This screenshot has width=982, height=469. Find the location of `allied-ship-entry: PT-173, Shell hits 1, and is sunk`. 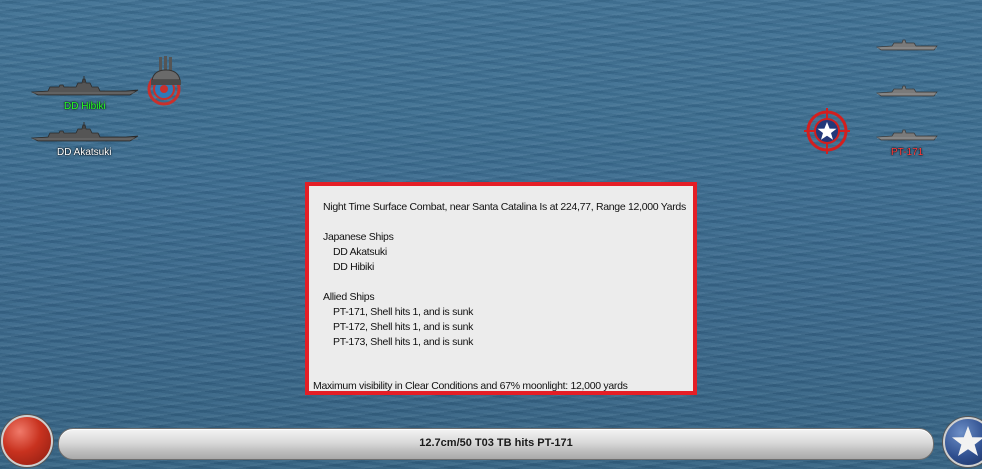

allied-ship-entry: PT-173, Shell hits 1, and is sunk is located at coordinates (403, 342).